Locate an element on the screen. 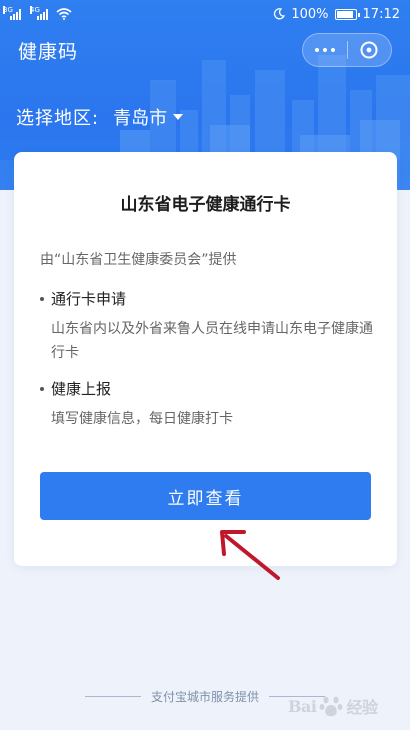 The width and height of the screenshot is (410, 730). battery-percent: 100% is located at coordinates (310, 14).